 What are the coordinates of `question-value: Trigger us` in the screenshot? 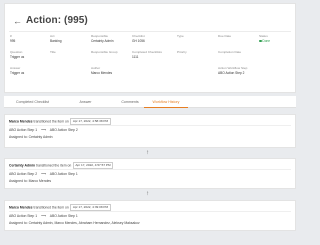 It's located at (17, 57).